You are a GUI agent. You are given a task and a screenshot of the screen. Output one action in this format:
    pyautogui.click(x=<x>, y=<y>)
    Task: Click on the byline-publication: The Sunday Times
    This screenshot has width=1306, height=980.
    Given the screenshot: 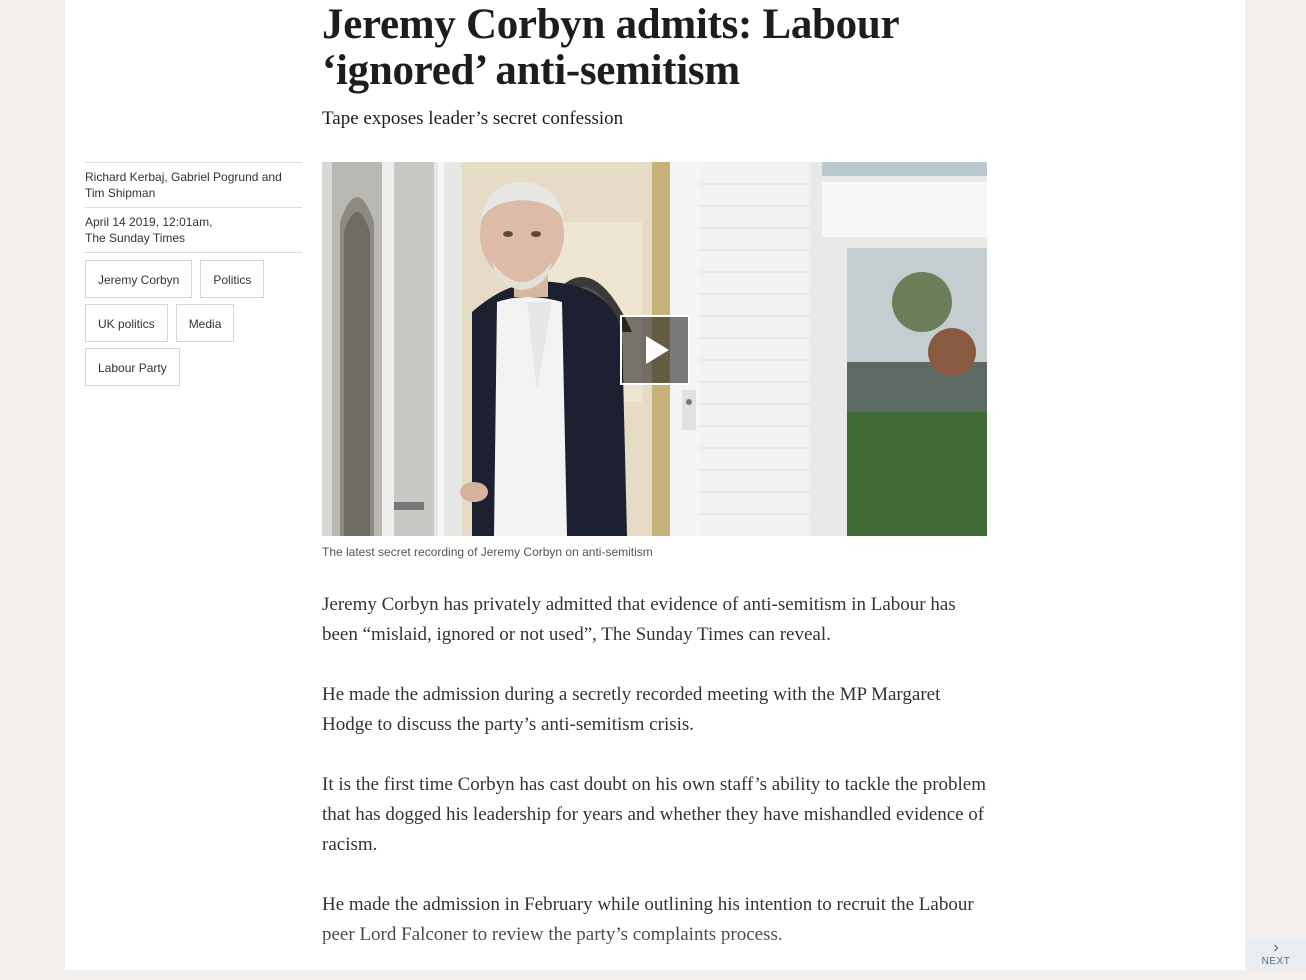 What is the action you would take?
    pyautogui.click(x=135, y=238)
    